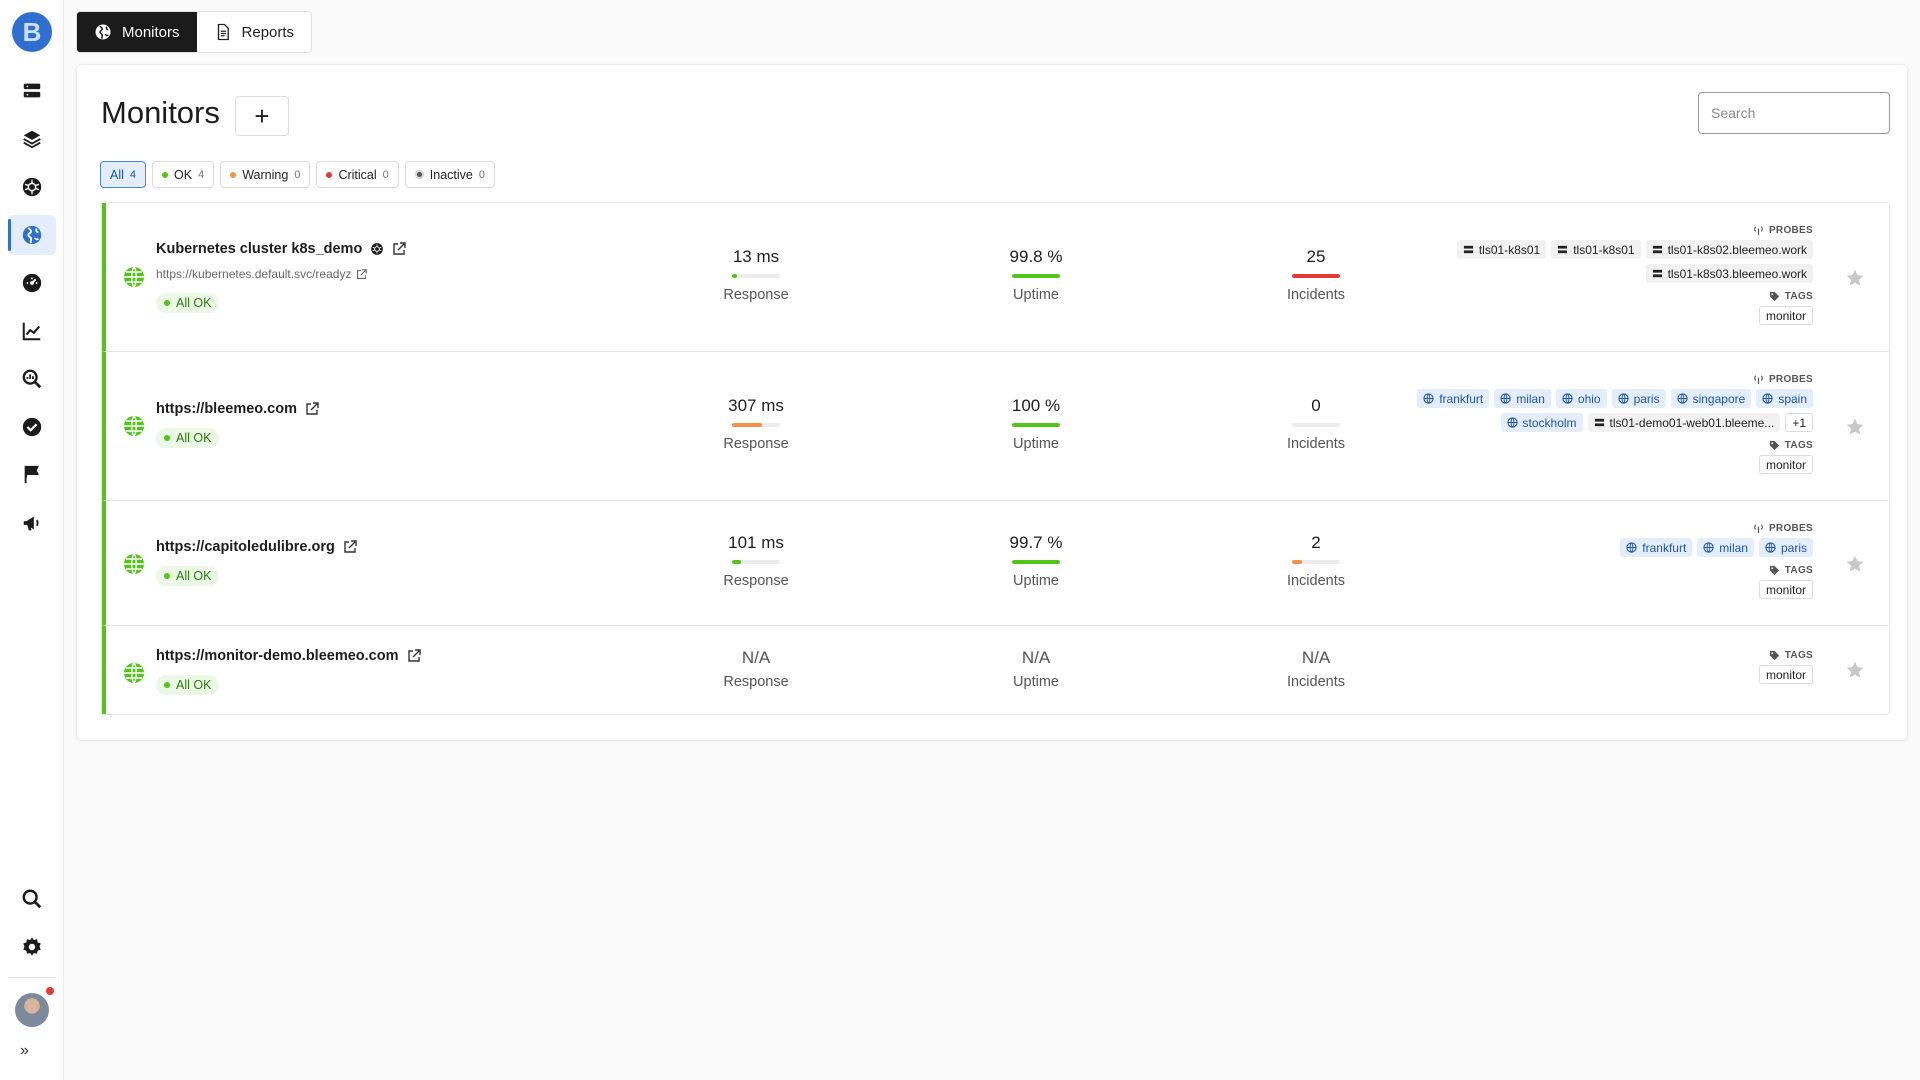 The height and width of the screenshot is (1080, 1920). What do you see at coordinates (32, 283) in the screenshot?
I see `sidebar-item-gauge` at bounding box center [32, 283].